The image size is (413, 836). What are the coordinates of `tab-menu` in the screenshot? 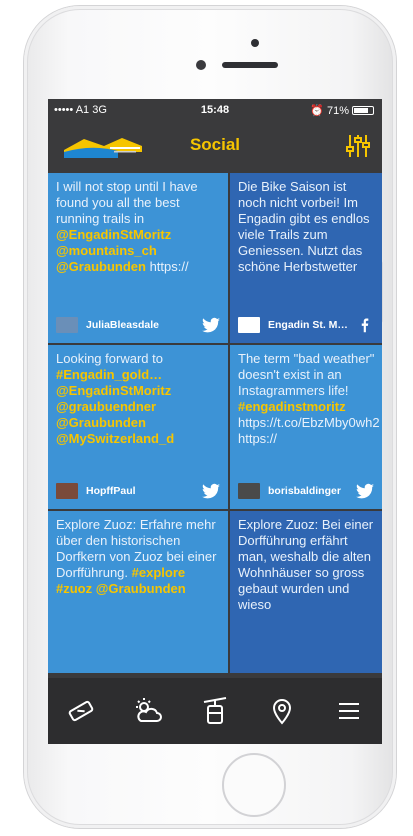 It's located at (349, 711).